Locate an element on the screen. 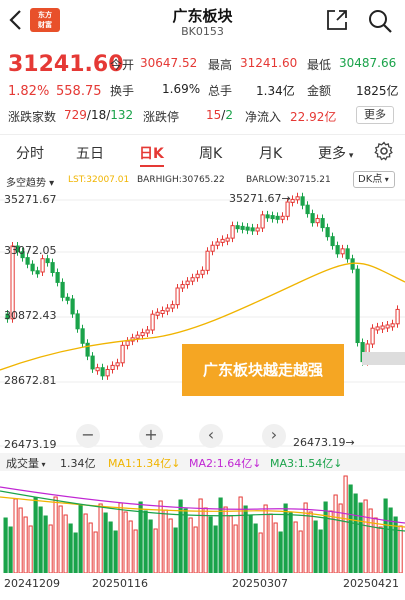 The image size is (405, 600). inflow-label: 净流入 is located at coordinates (263, 117).